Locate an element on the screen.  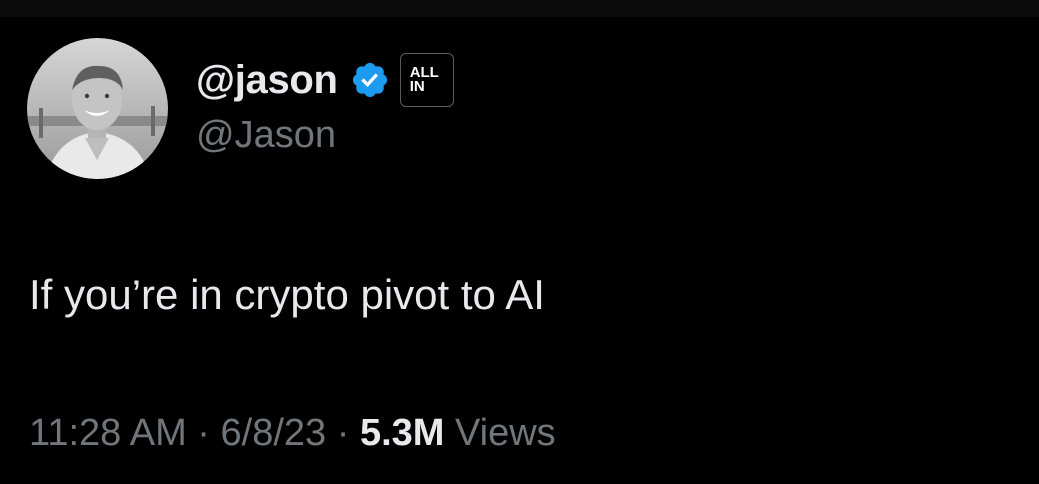
affiliate-badge-line2: IN is located at coordinates (417, 86).